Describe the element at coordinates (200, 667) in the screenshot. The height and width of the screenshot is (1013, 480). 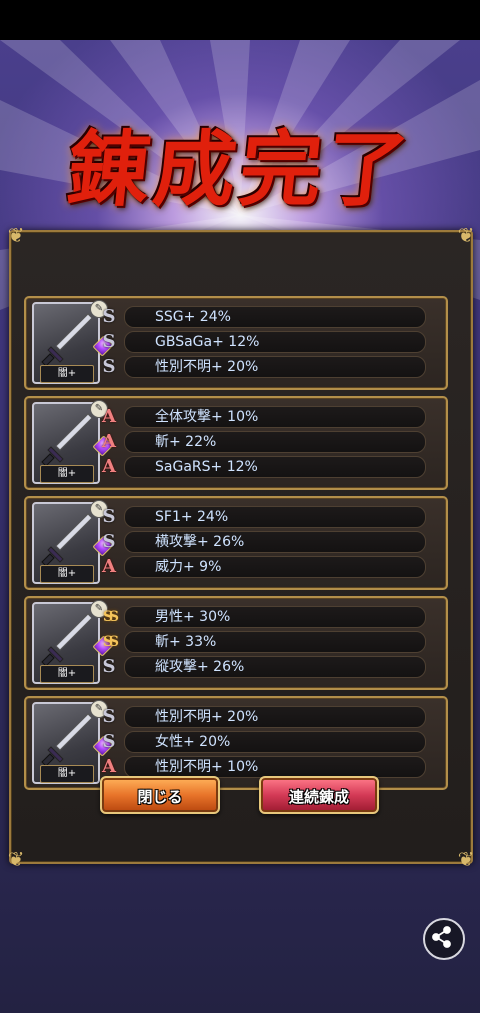
I see `bonus-text: 縦攻撃+ 26%` at that location.